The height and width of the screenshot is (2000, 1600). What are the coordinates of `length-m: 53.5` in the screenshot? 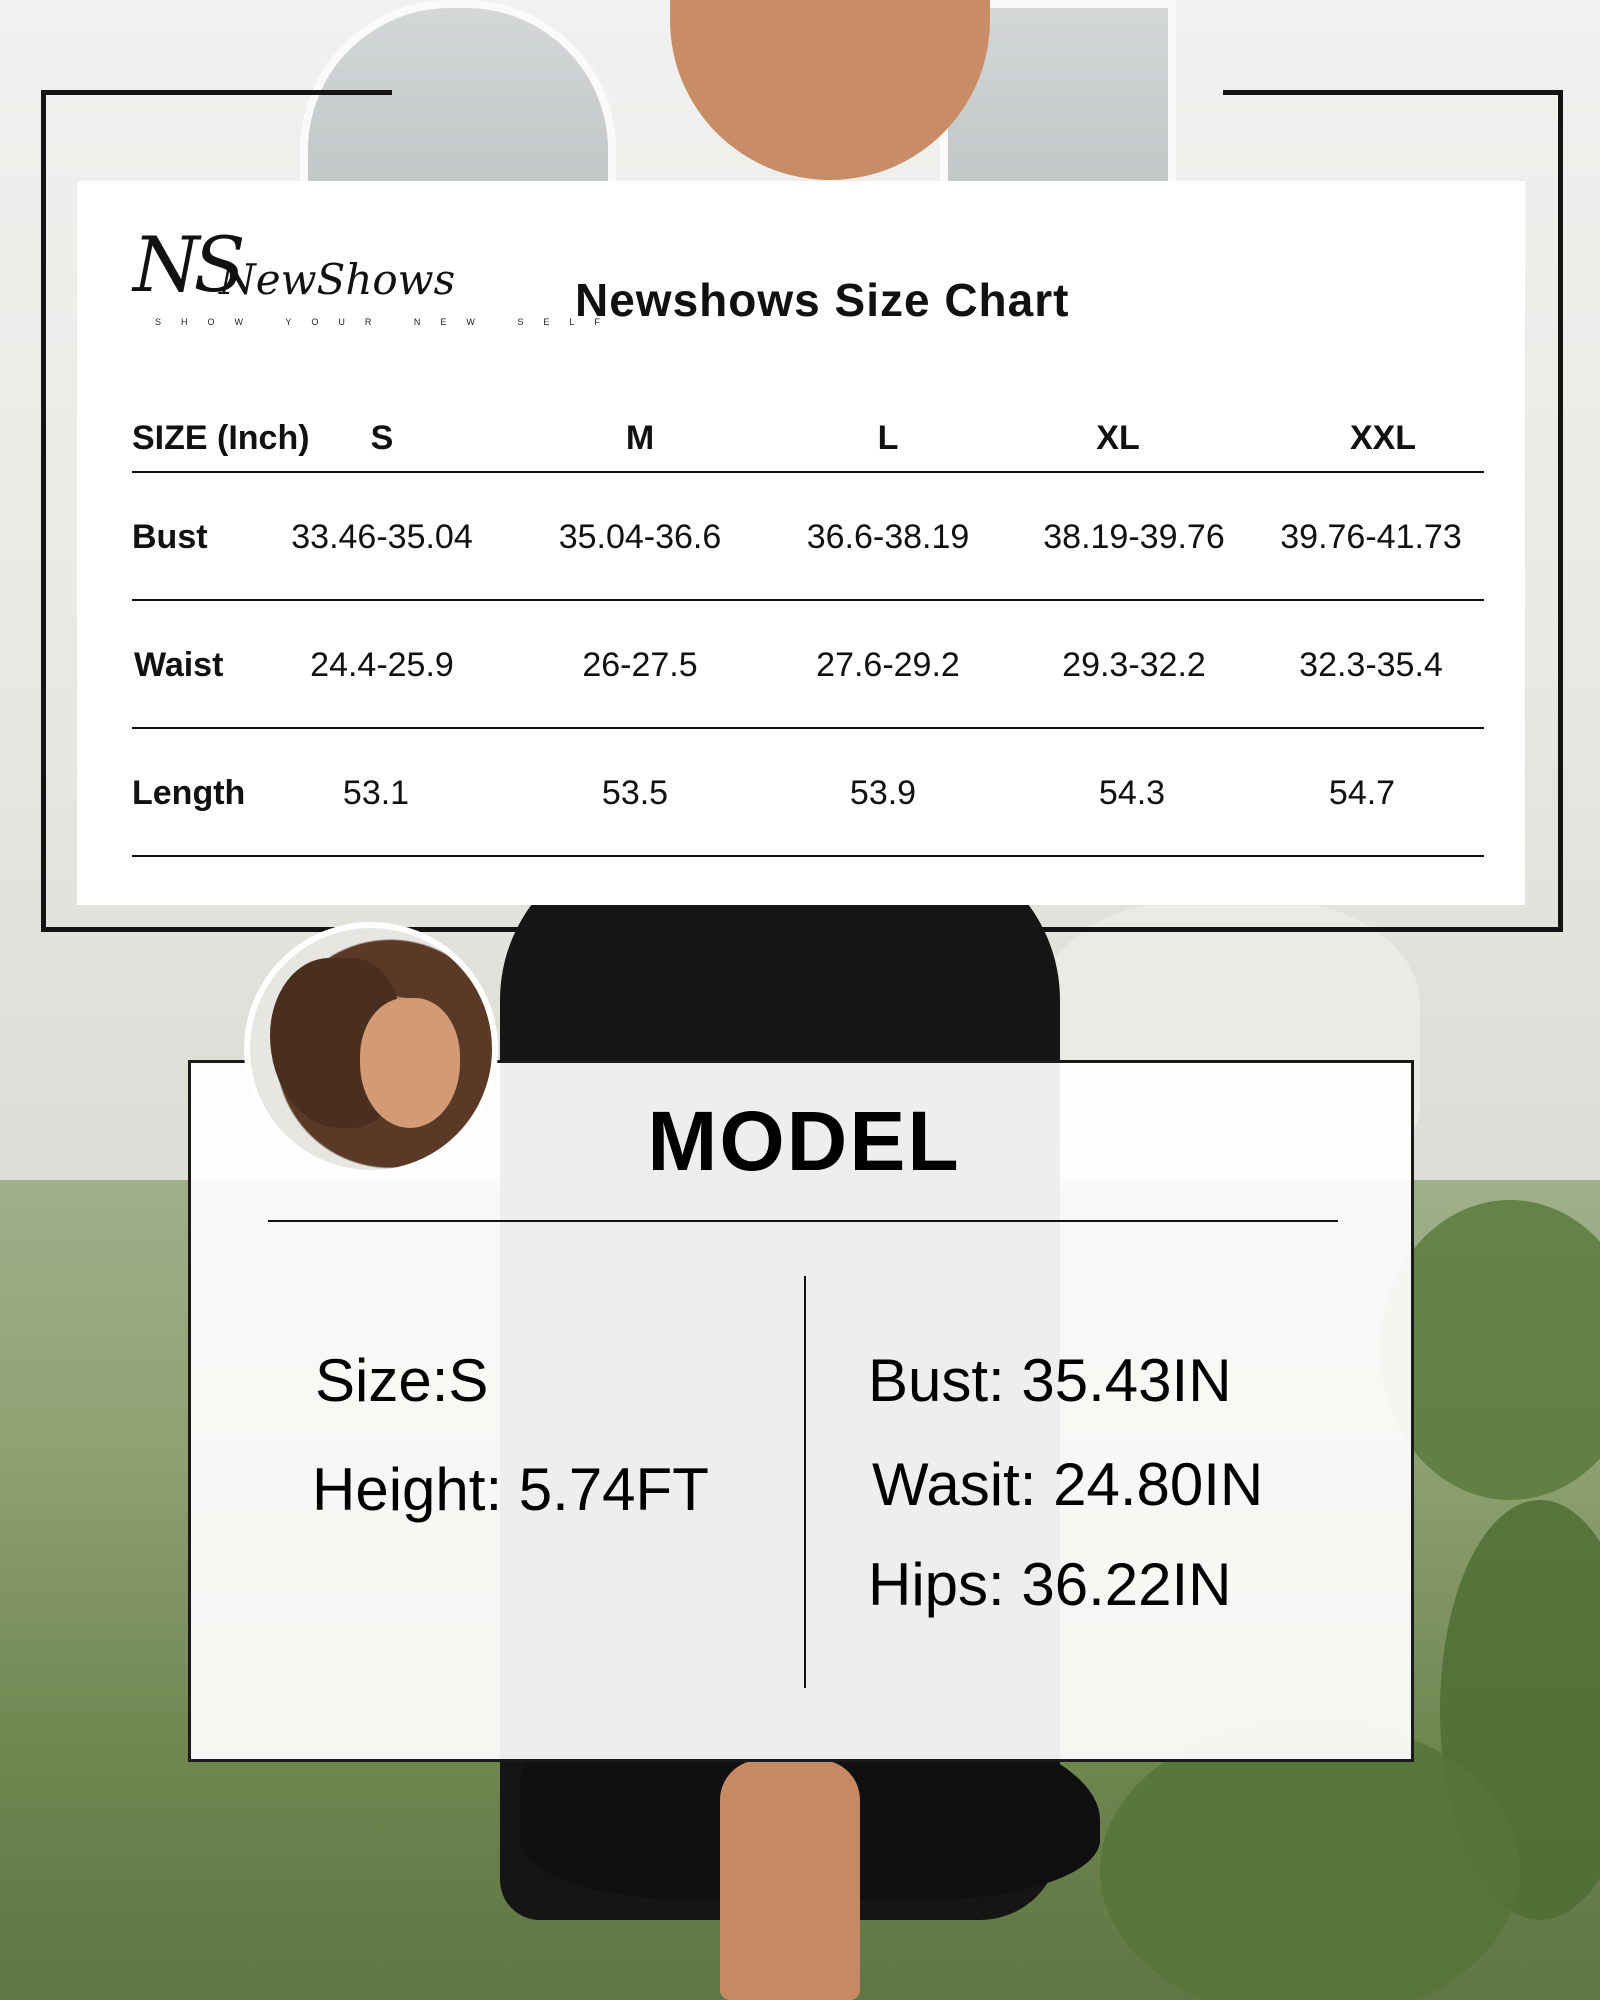 It's located at (635, 792).